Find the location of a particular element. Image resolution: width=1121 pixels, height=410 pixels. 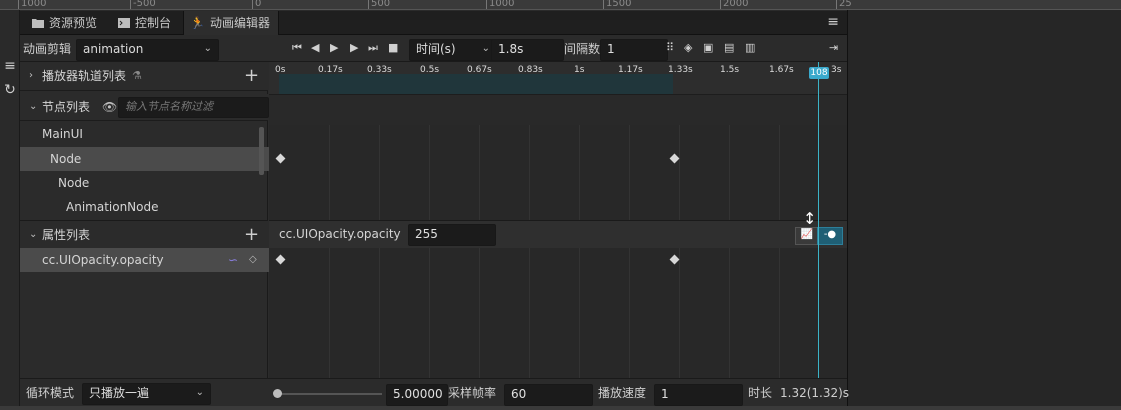

property-track-header: cc.UIOpacity.opacity 255 ↕ 📈 -● is located at coordinates (558, 229).